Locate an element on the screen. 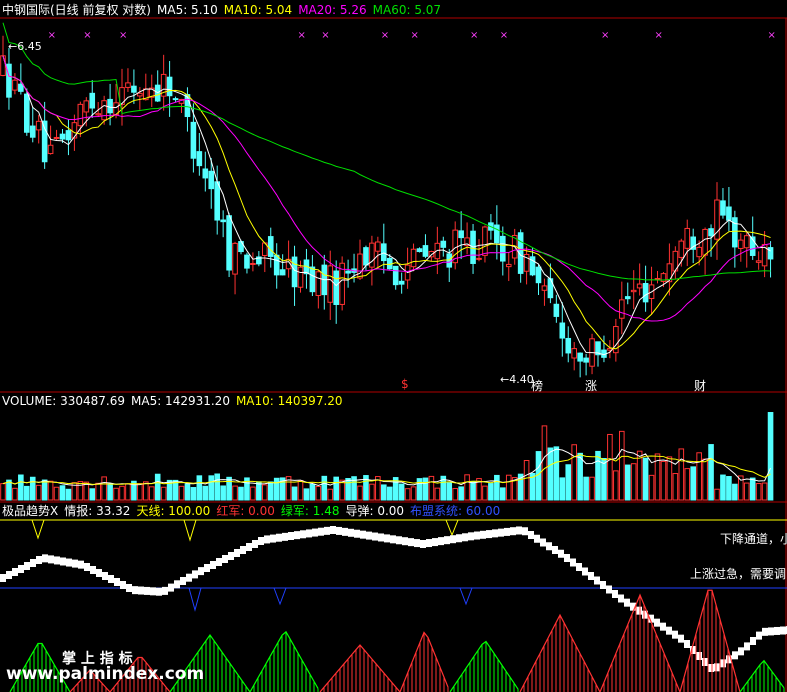  note-down-channel: 下降通道，小 is located at coordinates (753, 539).